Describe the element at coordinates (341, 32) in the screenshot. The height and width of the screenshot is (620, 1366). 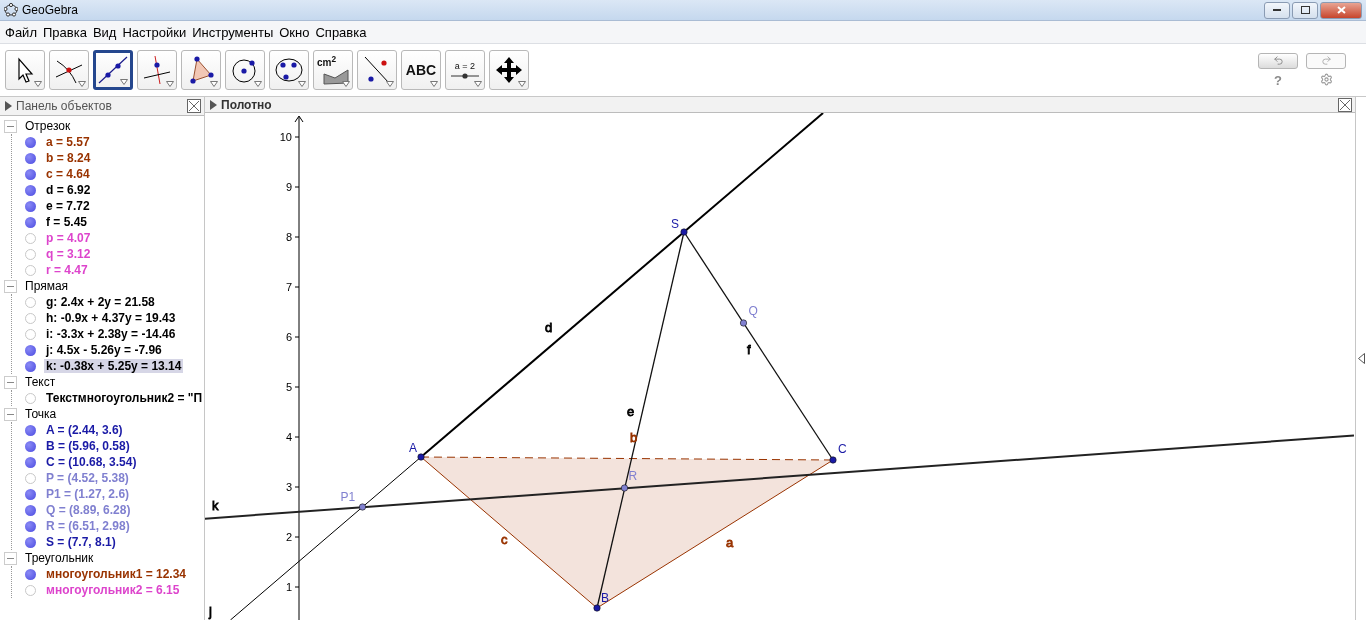
I see `menu-item: Справка` at that location.